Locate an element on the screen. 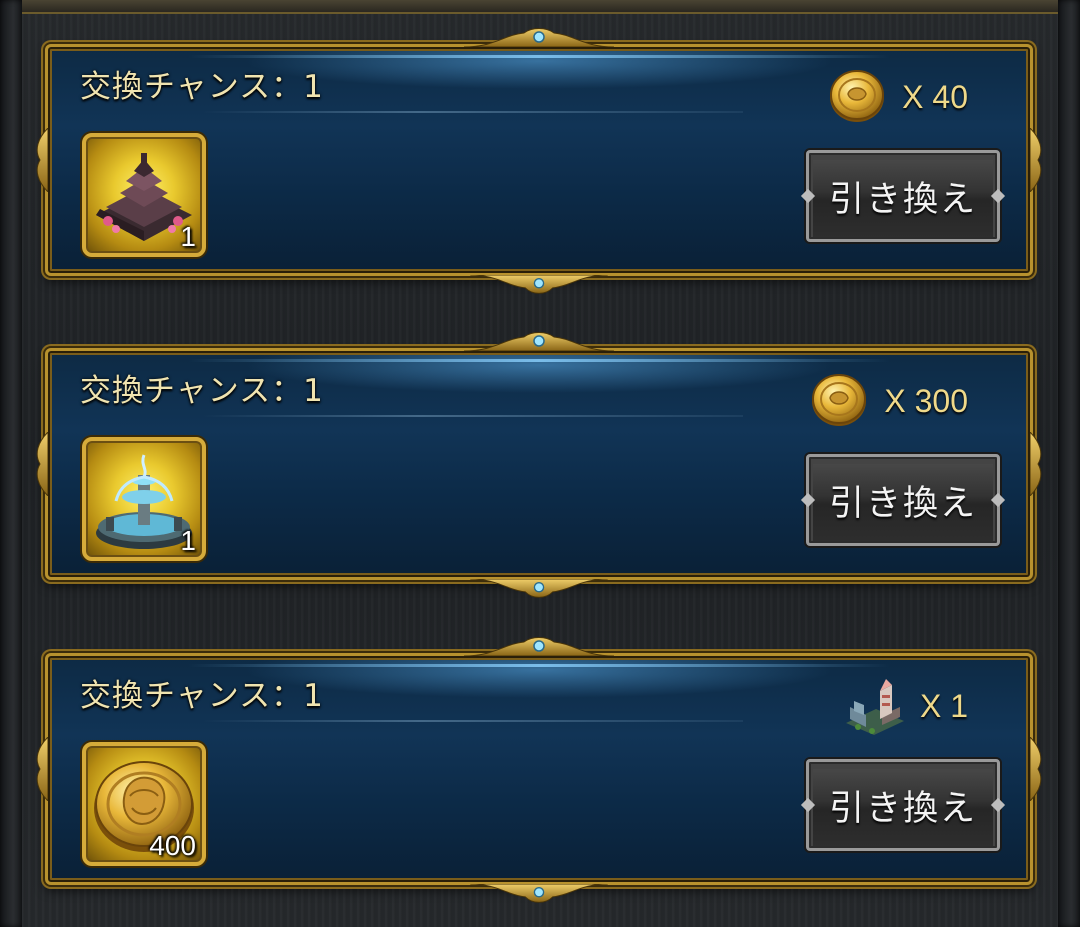  cost-display: X 1 is located at coordinates (906, 706).